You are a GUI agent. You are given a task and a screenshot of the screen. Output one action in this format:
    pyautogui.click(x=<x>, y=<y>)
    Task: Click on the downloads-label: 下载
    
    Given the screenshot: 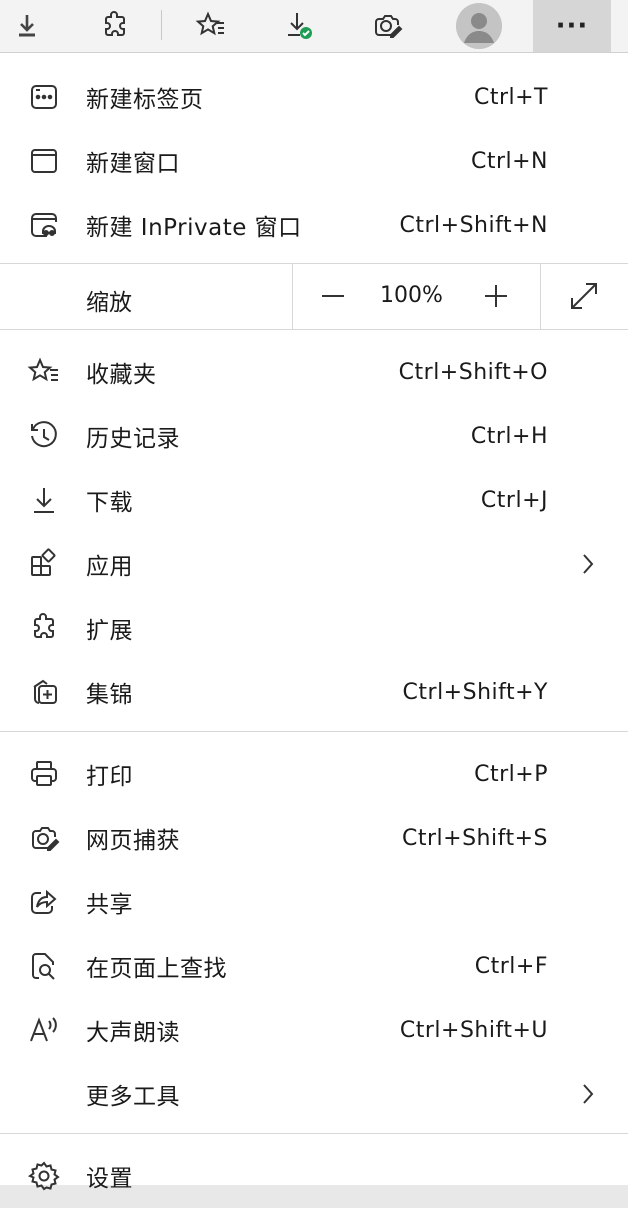 What is the action you would take?
    pyautogui.click(x=109, y=503)
    